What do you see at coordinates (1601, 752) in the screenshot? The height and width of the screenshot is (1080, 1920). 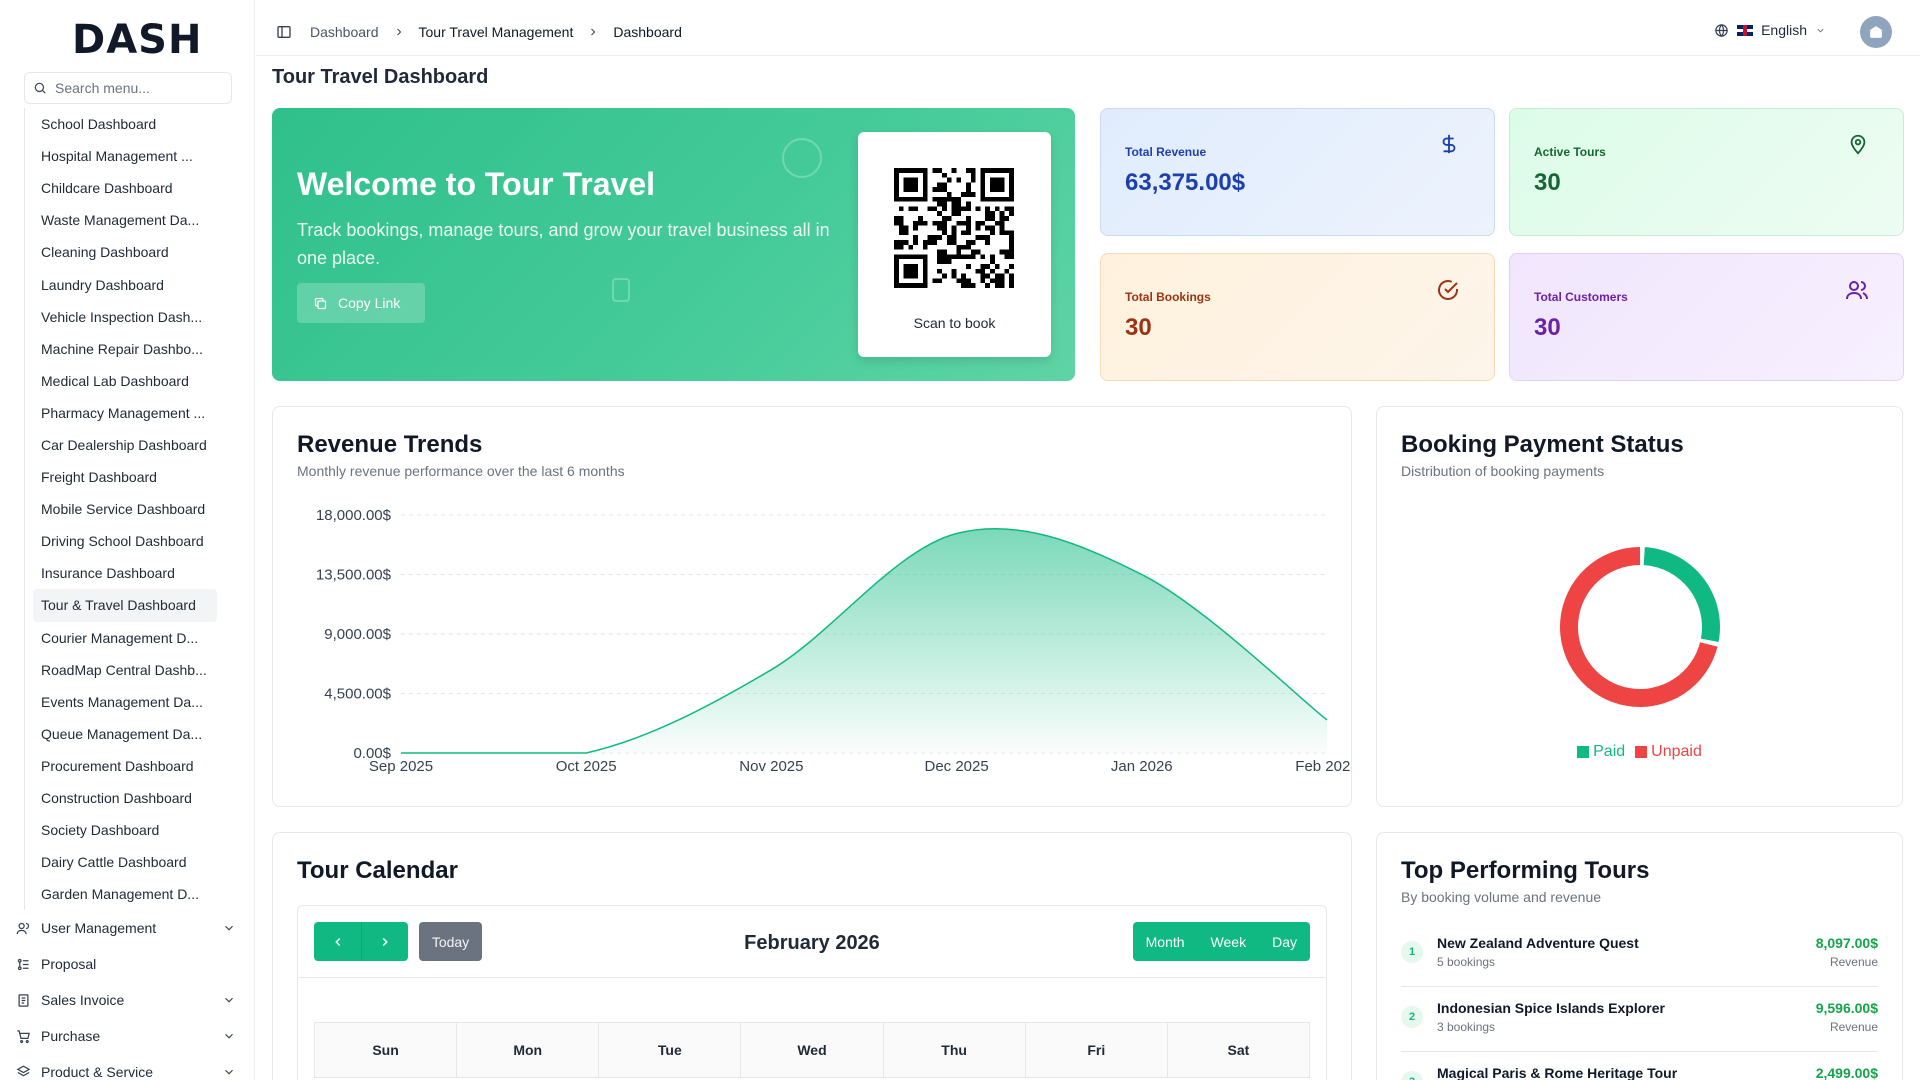 I see `legend-paid: Paid` at bounding box center [1601, 752].